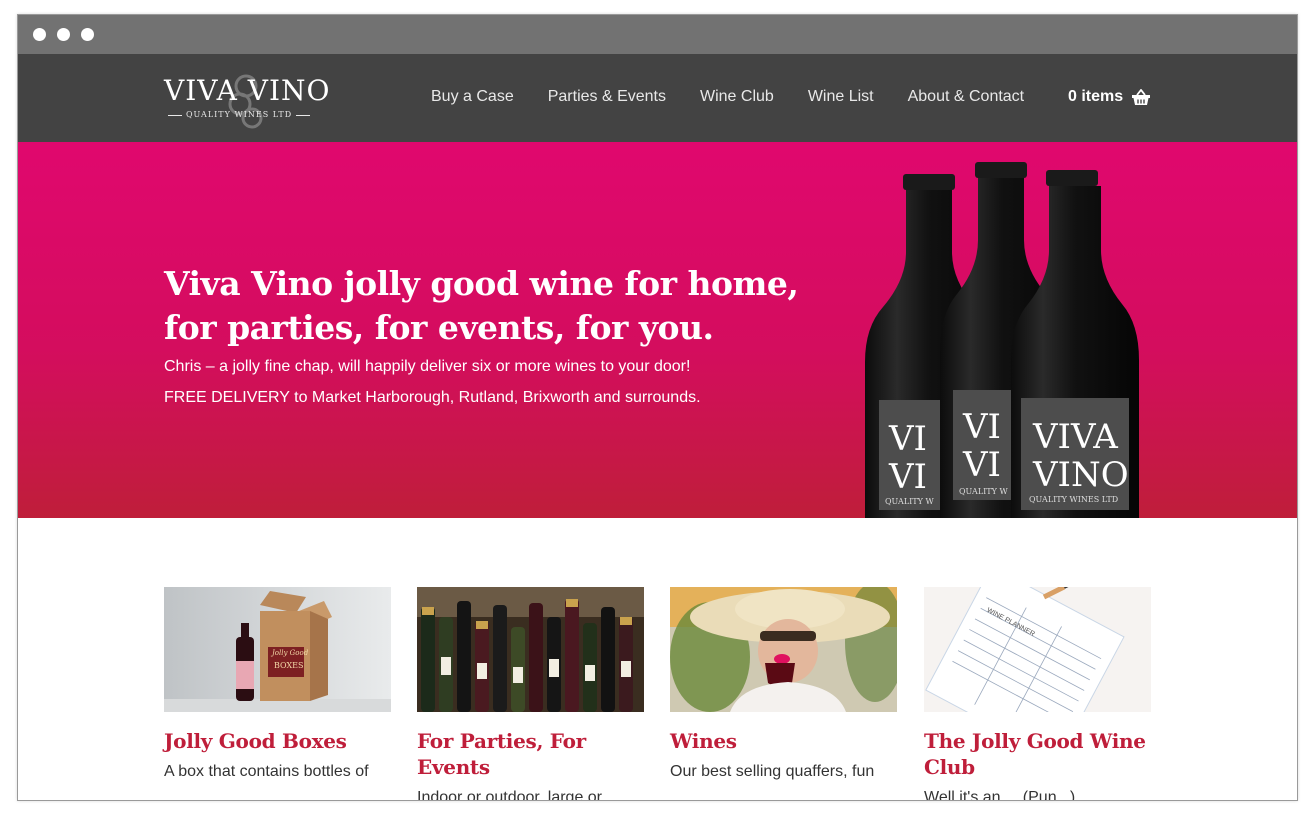 The width and height of the screenshot is (1314, 814). What do you see at coordinates (530, 754) in the screenshot?
I see `card-title: For Parties, For Events` at bounding box center [530, 754].